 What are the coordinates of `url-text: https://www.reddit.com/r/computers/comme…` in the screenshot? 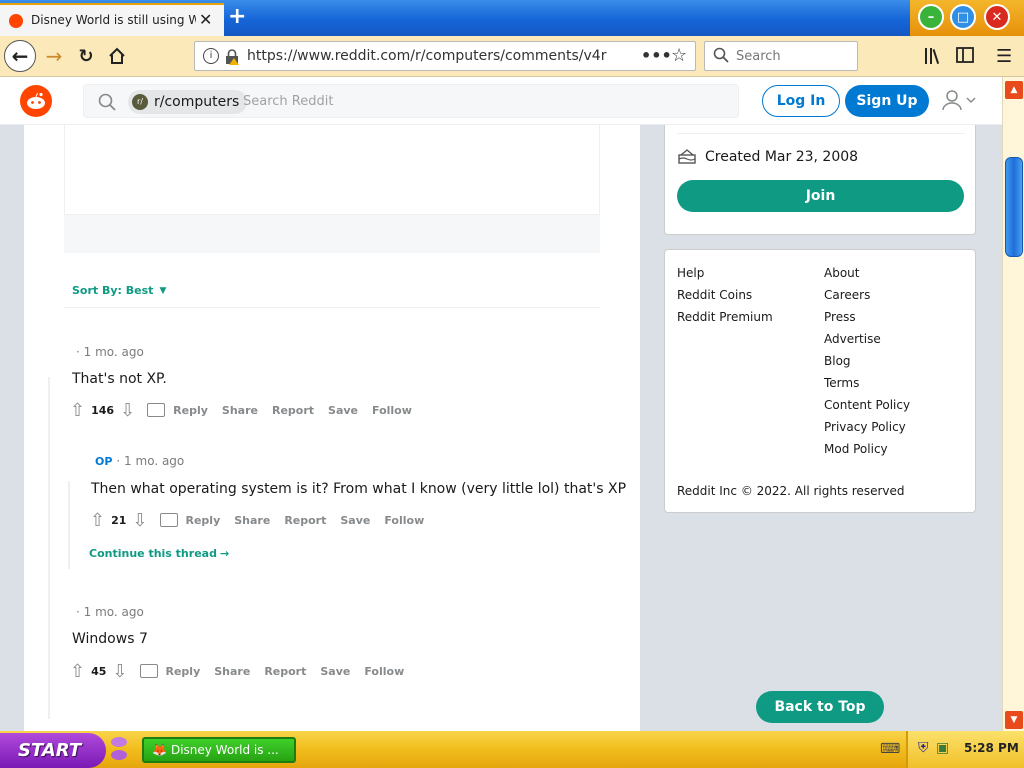 It's located at (427, 56).